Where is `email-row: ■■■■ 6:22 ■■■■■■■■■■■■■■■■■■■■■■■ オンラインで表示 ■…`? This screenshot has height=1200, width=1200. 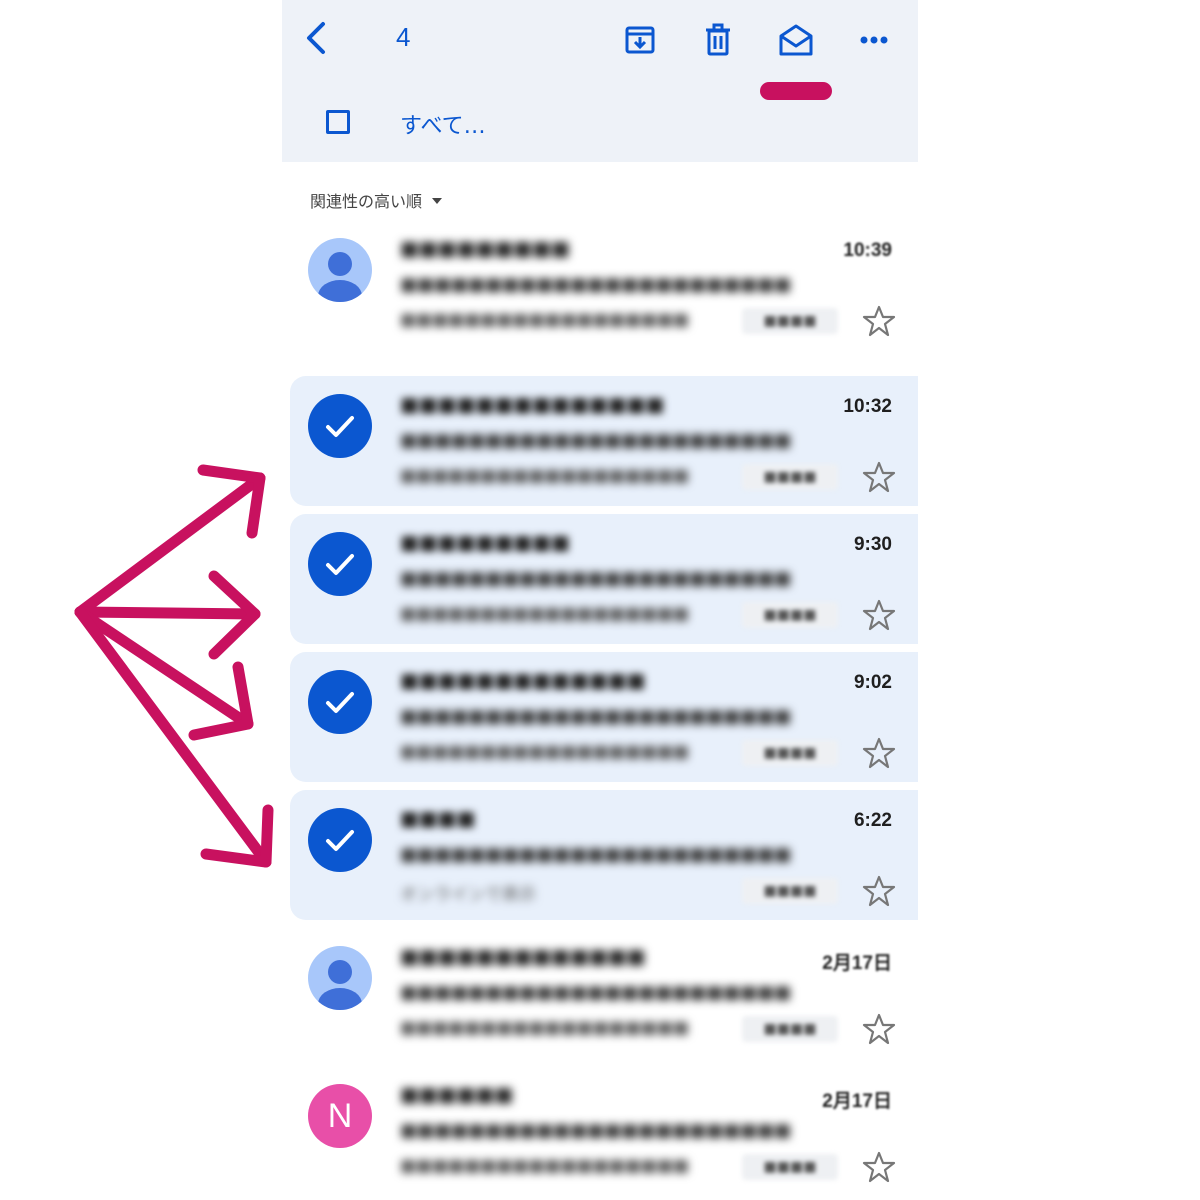 email-row: ■■■■ 6:22 ■■■■■■■■■■■■■■■■■■■■■■■ オンラインで表示 ■… is located at coordinates (604, 855).